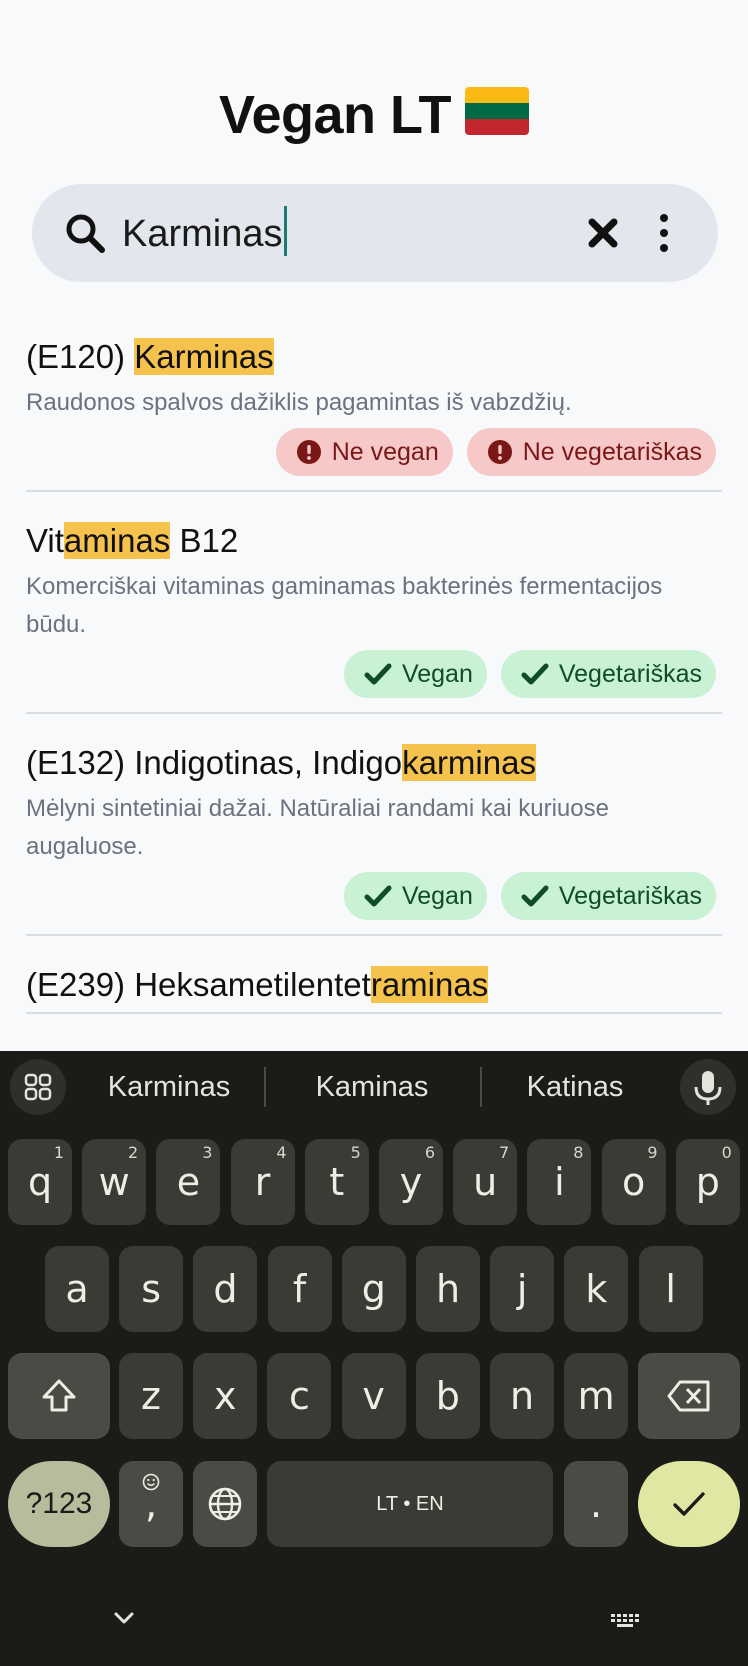 This screenshot has height=1666, width=748. What do you see at coordinates (447, 1396) in the screenshot?
I see `key-b: b` at bounding box center [447, 1396].